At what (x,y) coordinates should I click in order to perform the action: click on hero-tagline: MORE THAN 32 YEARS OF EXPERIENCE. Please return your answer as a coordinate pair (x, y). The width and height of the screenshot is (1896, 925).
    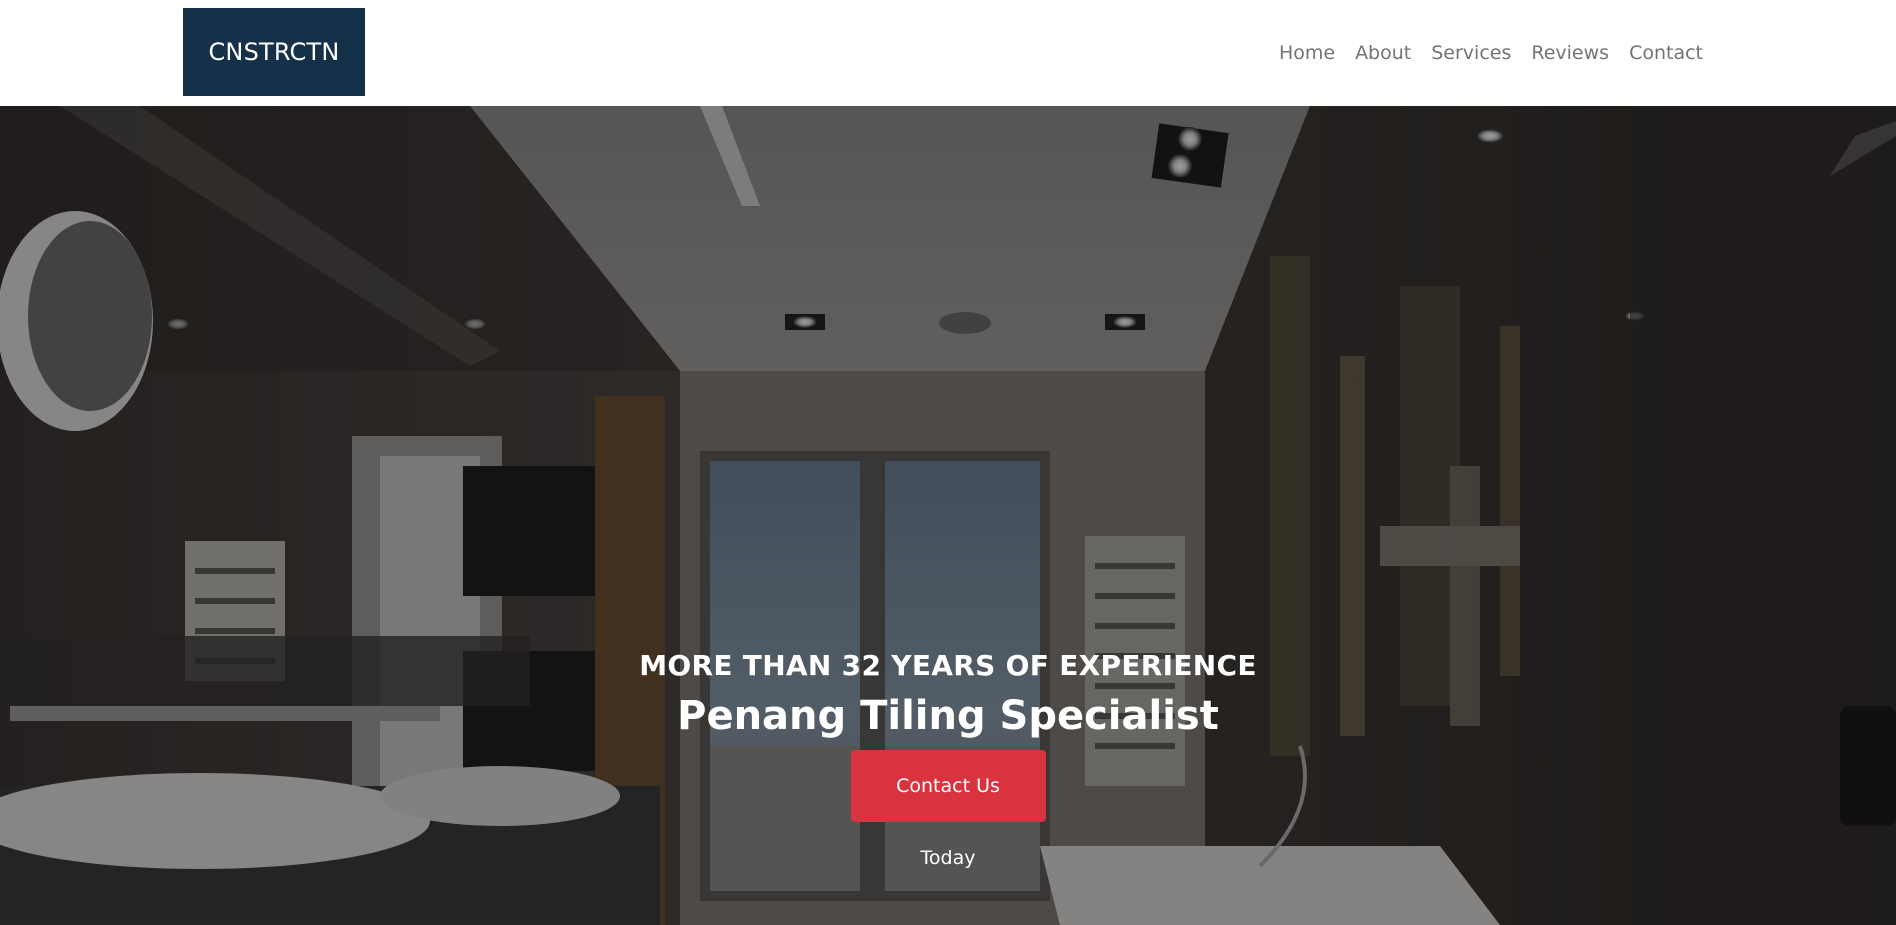
    Looking at the image, I should click on (948, 665).